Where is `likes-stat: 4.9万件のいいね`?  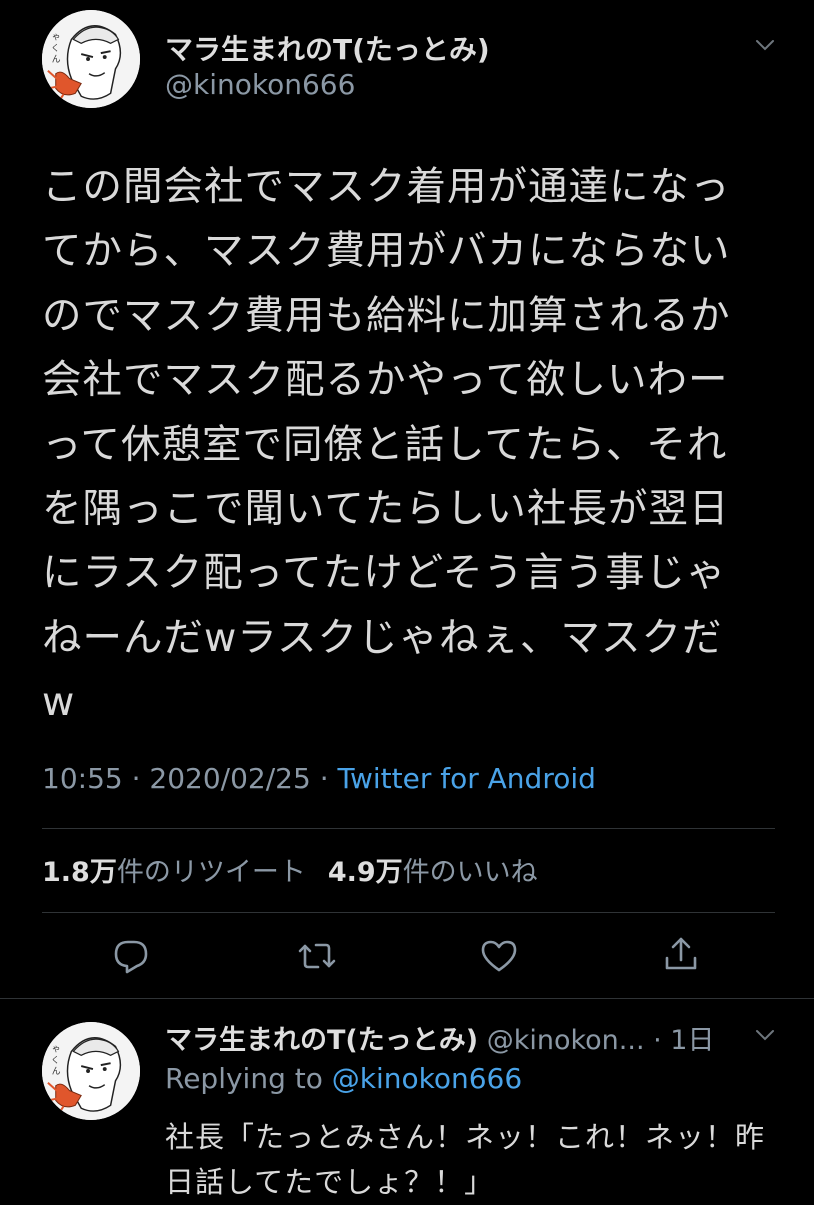
likes-stat: 4.9万件のいいね is located at coordinates (433, 872).